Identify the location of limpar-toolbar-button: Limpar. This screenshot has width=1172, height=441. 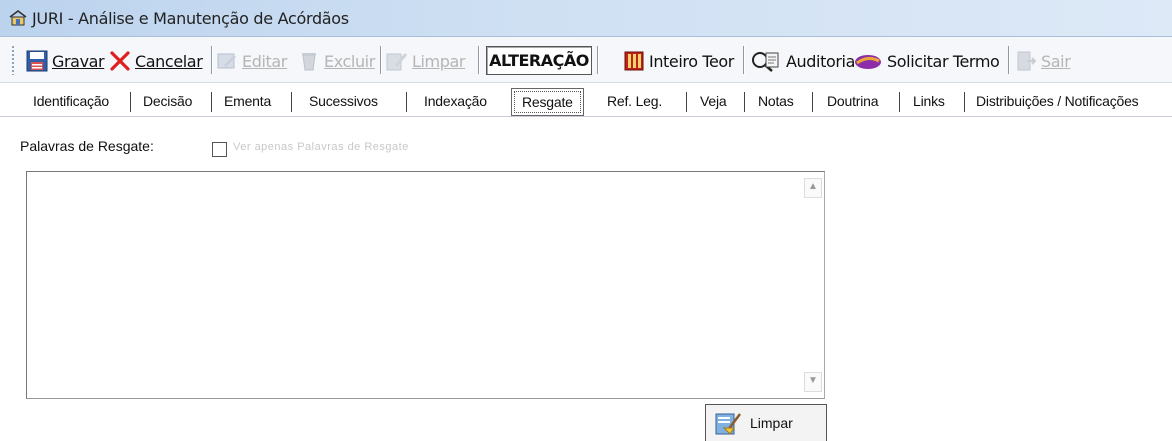
(425, 61).